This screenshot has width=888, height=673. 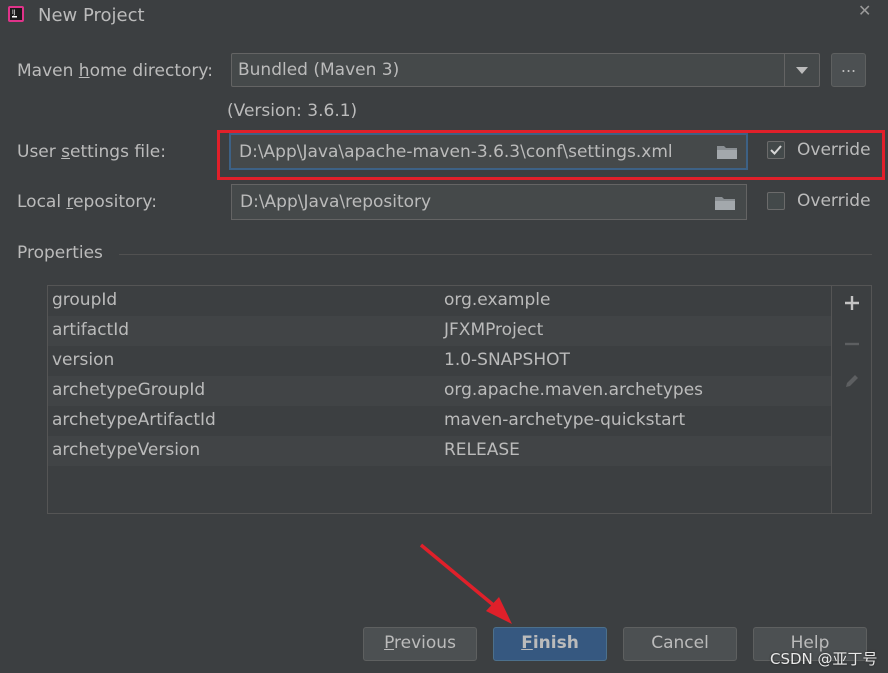 I want to click on local-repository-input: D:\App\Java\repository, so click(x=489, y=202).